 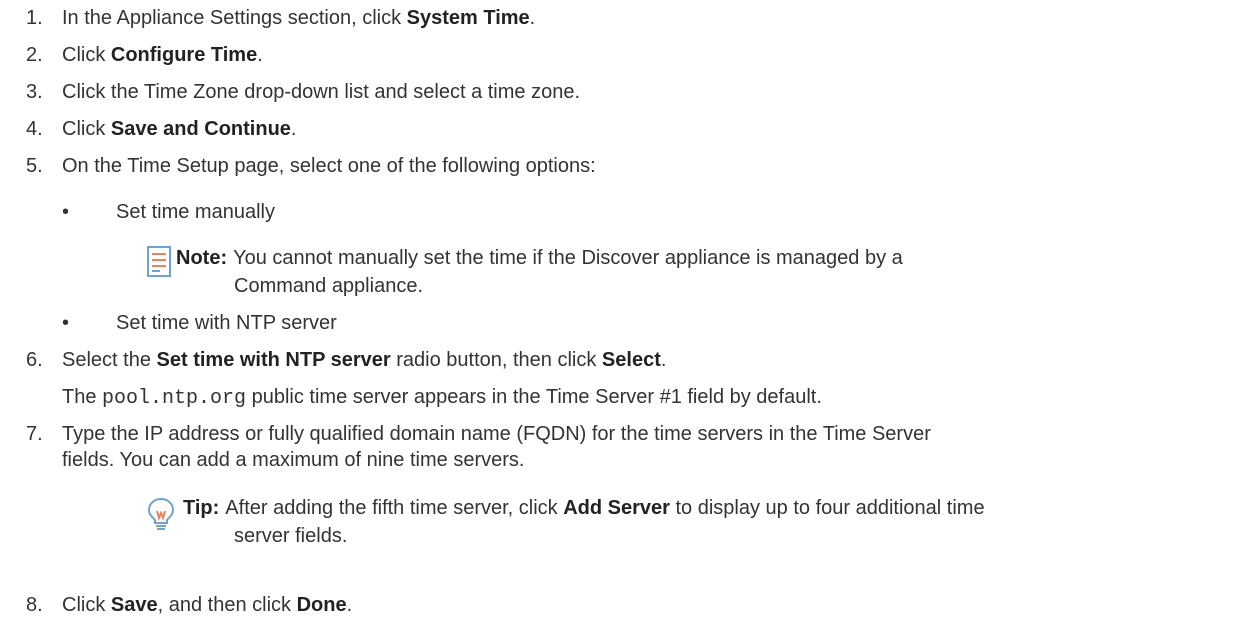 I want to click on step-text: In the Appliance Settings section, click, so click(x=234, y=18).